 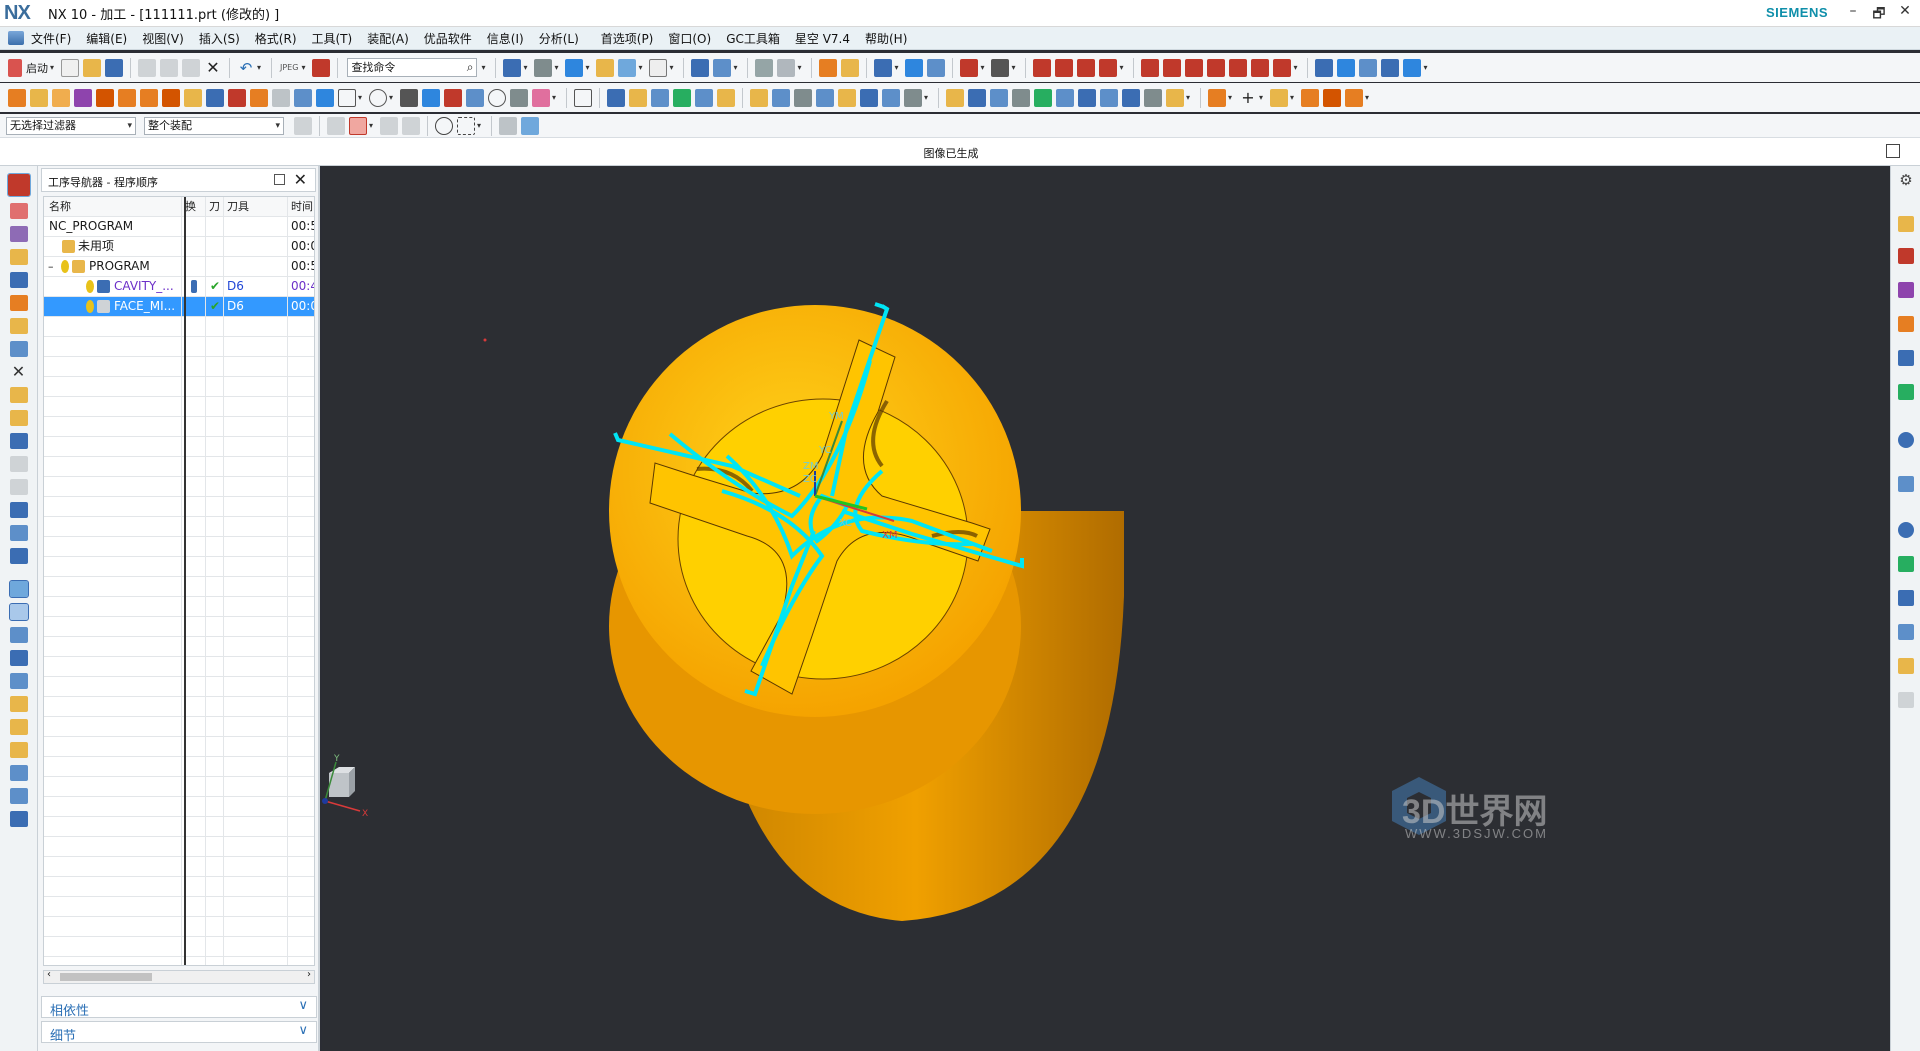 I want to click on transform-icon, so click(x=18, y=727).